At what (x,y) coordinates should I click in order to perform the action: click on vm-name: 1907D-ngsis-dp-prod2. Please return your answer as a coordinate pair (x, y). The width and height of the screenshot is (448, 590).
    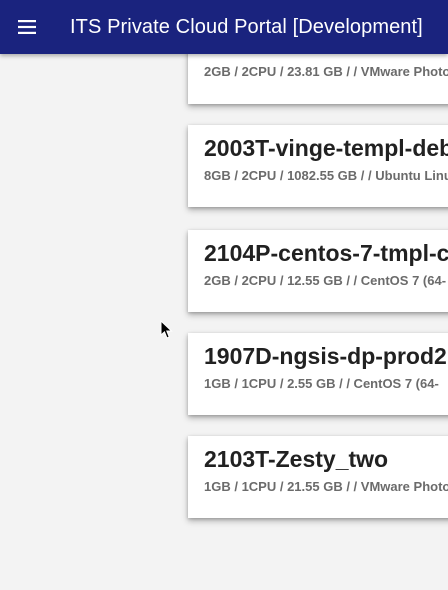
    Looking at the image, I should click on (325, 356).